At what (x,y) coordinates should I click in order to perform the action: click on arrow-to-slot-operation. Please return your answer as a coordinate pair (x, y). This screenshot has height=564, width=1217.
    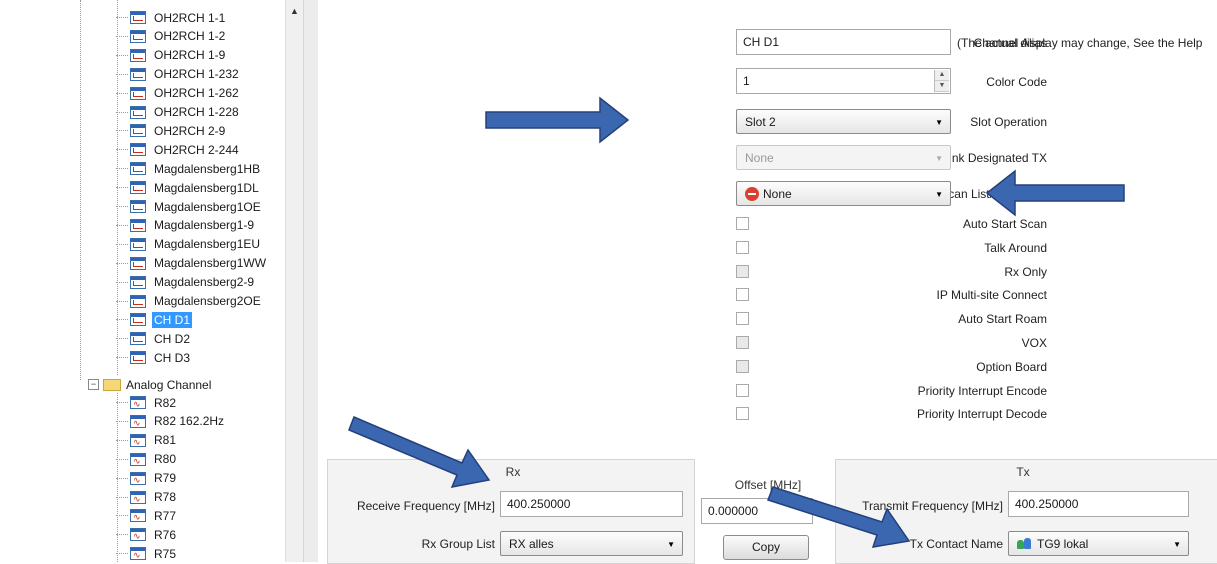
    Looking at the image, I should click on (557, 120).